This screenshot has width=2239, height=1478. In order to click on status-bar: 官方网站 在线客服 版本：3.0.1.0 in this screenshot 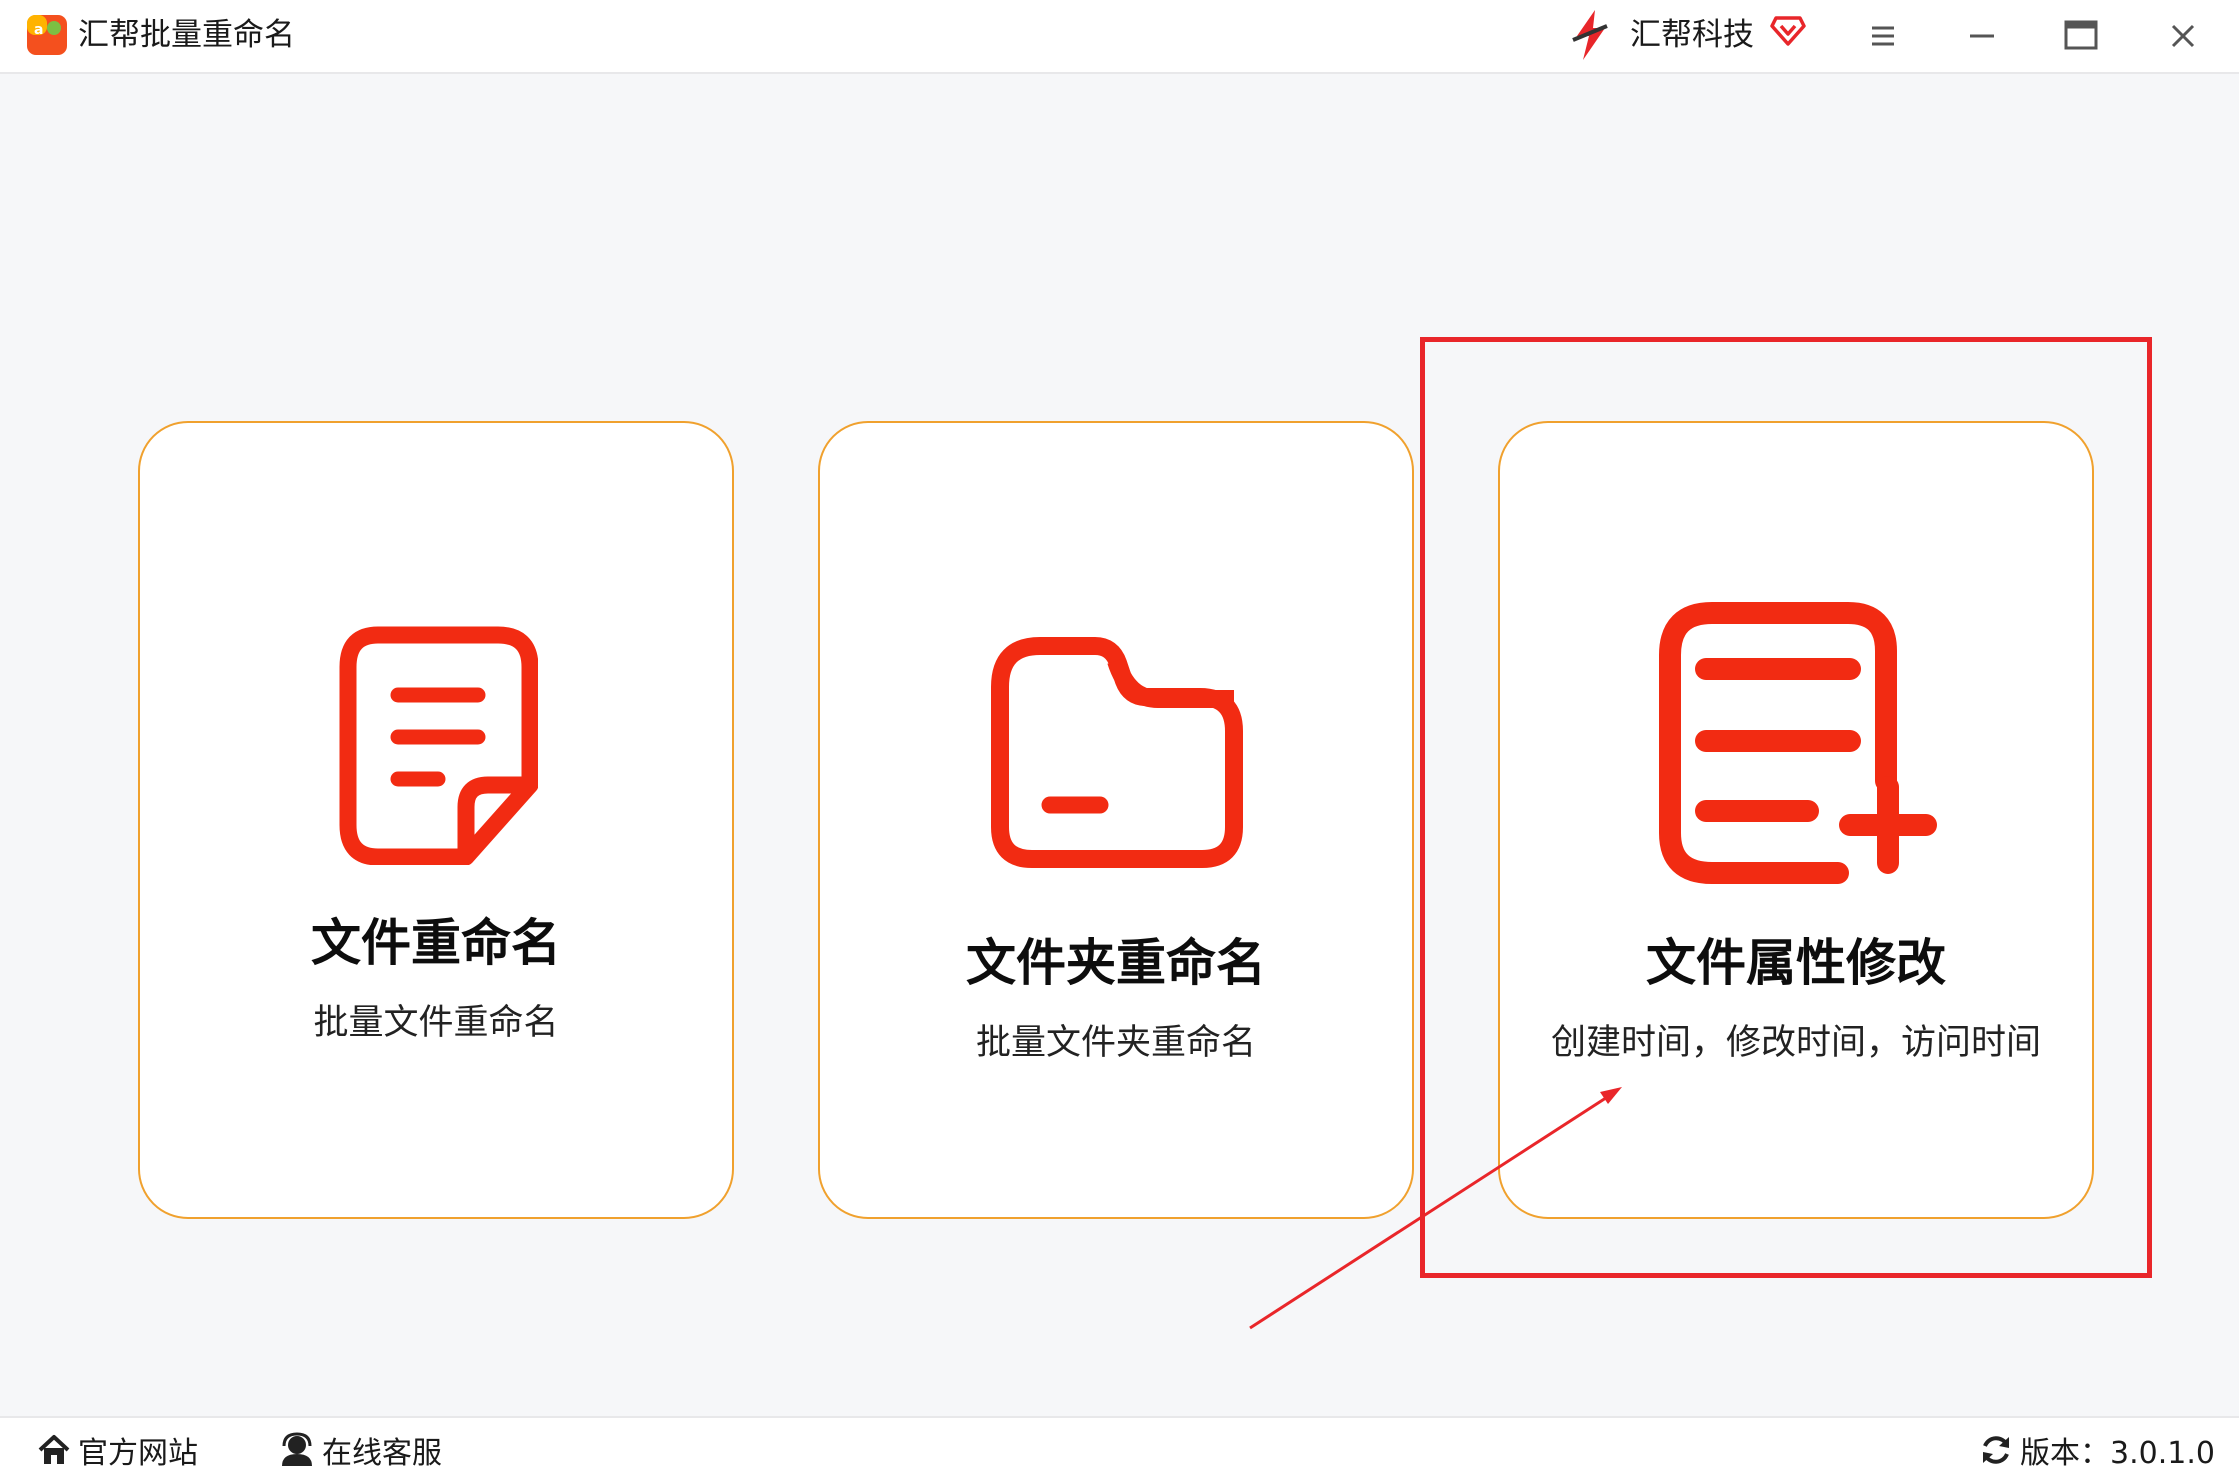, I will do `click(1119, 1447)`.